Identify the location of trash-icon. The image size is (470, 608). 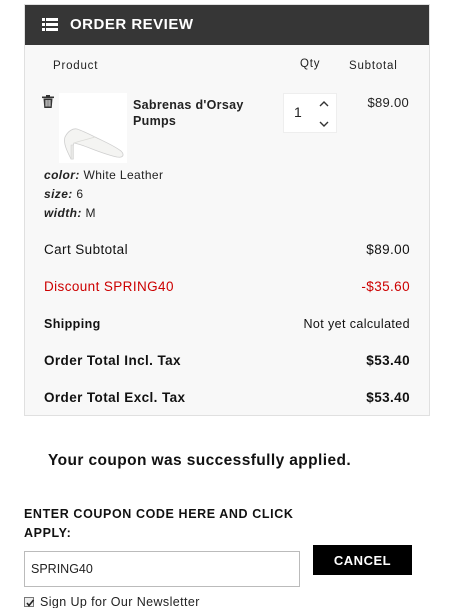
(48, 101).